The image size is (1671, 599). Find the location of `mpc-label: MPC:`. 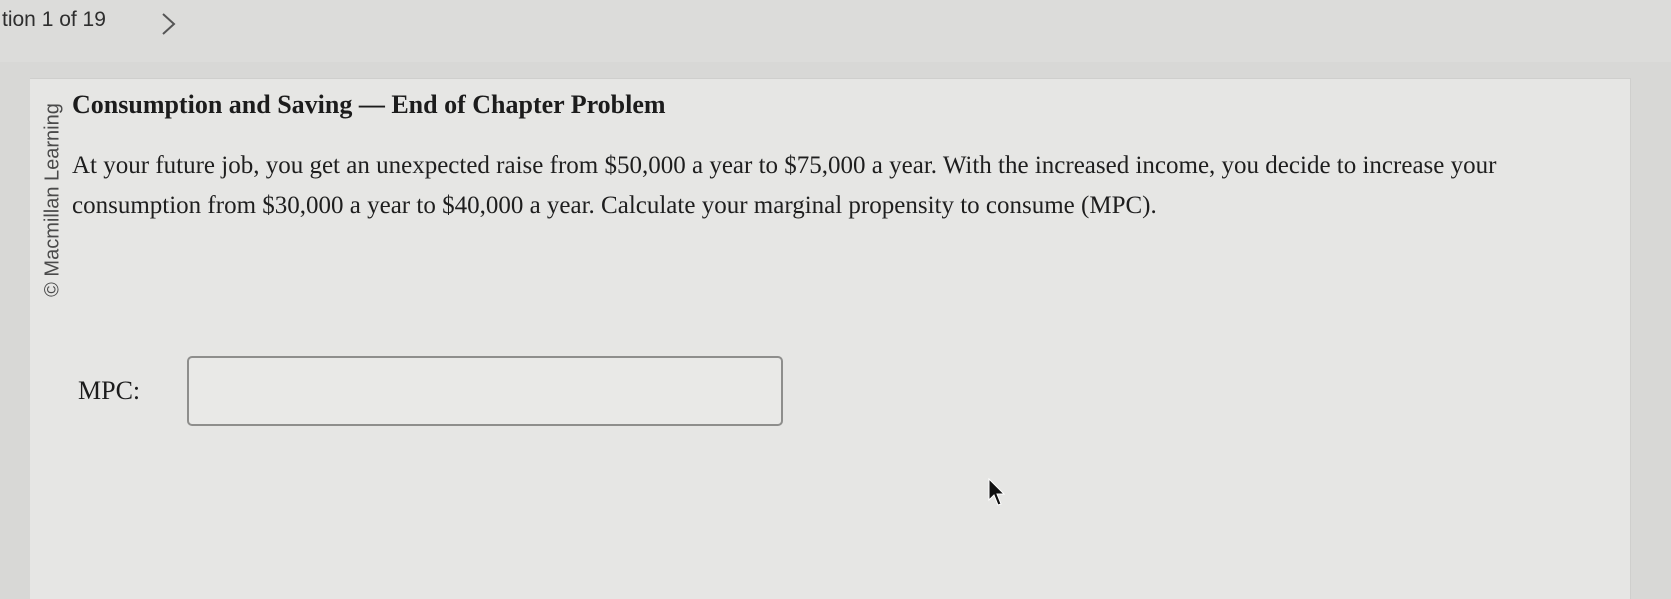

mpc-label: MPC: is located at coordinates (109, 390).